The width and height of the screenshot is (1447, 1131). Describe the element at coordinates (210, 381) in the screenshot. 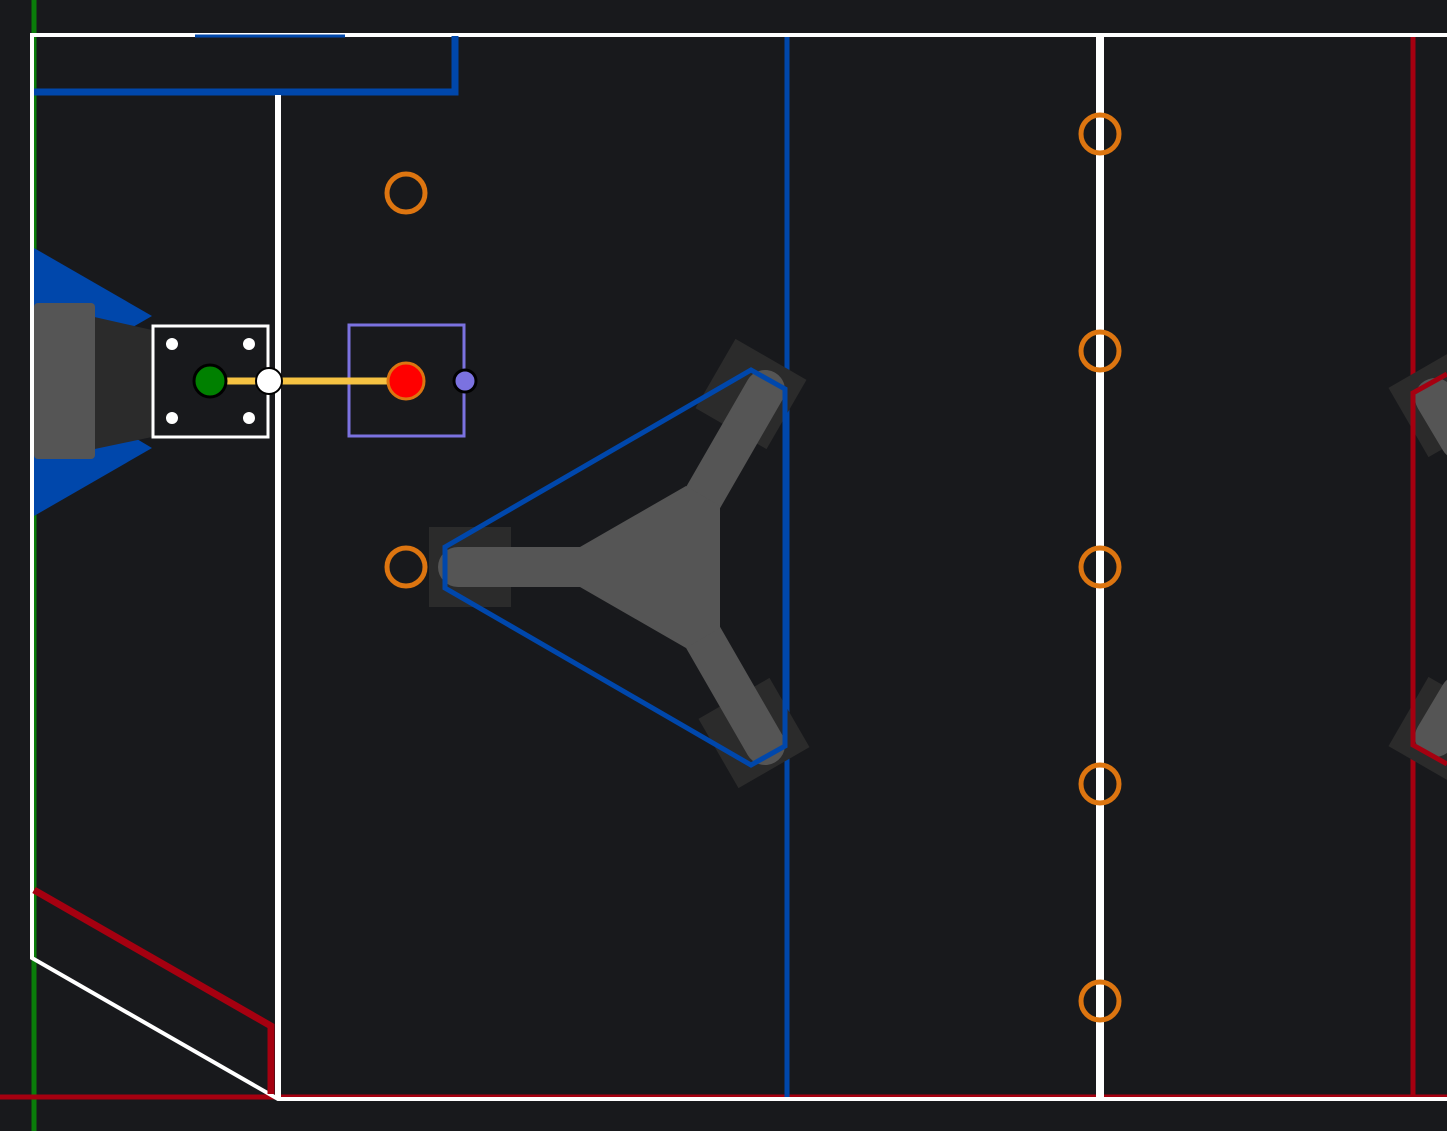

I see `start-waypoint` at that location.